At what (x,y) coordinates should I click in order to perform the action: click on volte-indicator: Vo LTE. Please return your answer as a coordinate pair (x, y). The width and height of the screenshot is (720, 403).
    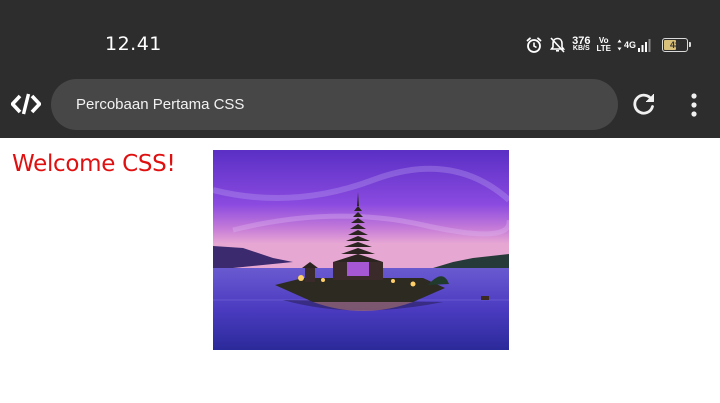
    Looking at the image, I should click on (603, 45).